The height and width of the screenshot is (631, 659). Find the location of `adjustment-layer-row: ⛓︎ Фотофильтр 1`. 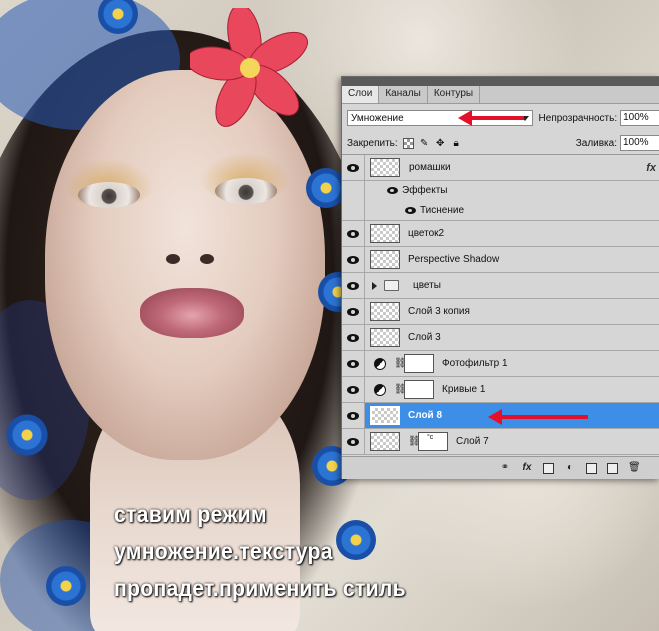

adjustment-layer-row: ⛓︎ Фотофильтр 1 is located at coordinates (500, 364).